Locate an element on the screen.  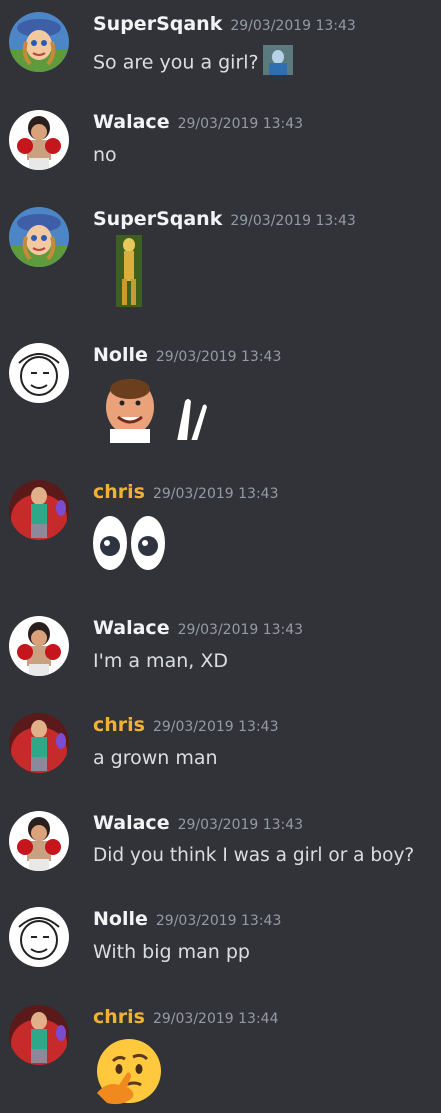
message-text: Did you think I was a girl or a boy? is located at coordinates (254, 855).